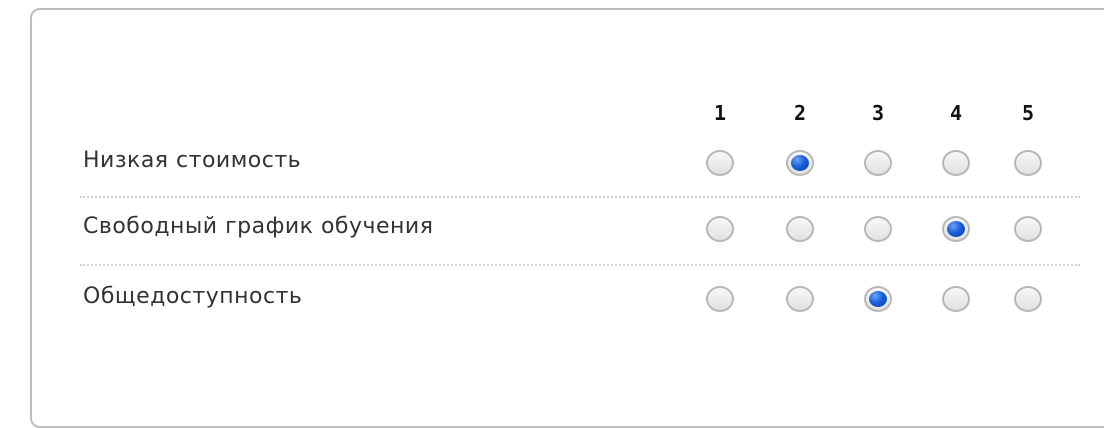 This screenshot has width=1104, height=428. I want to click on scale-label-1: 1, so click(720, 113).